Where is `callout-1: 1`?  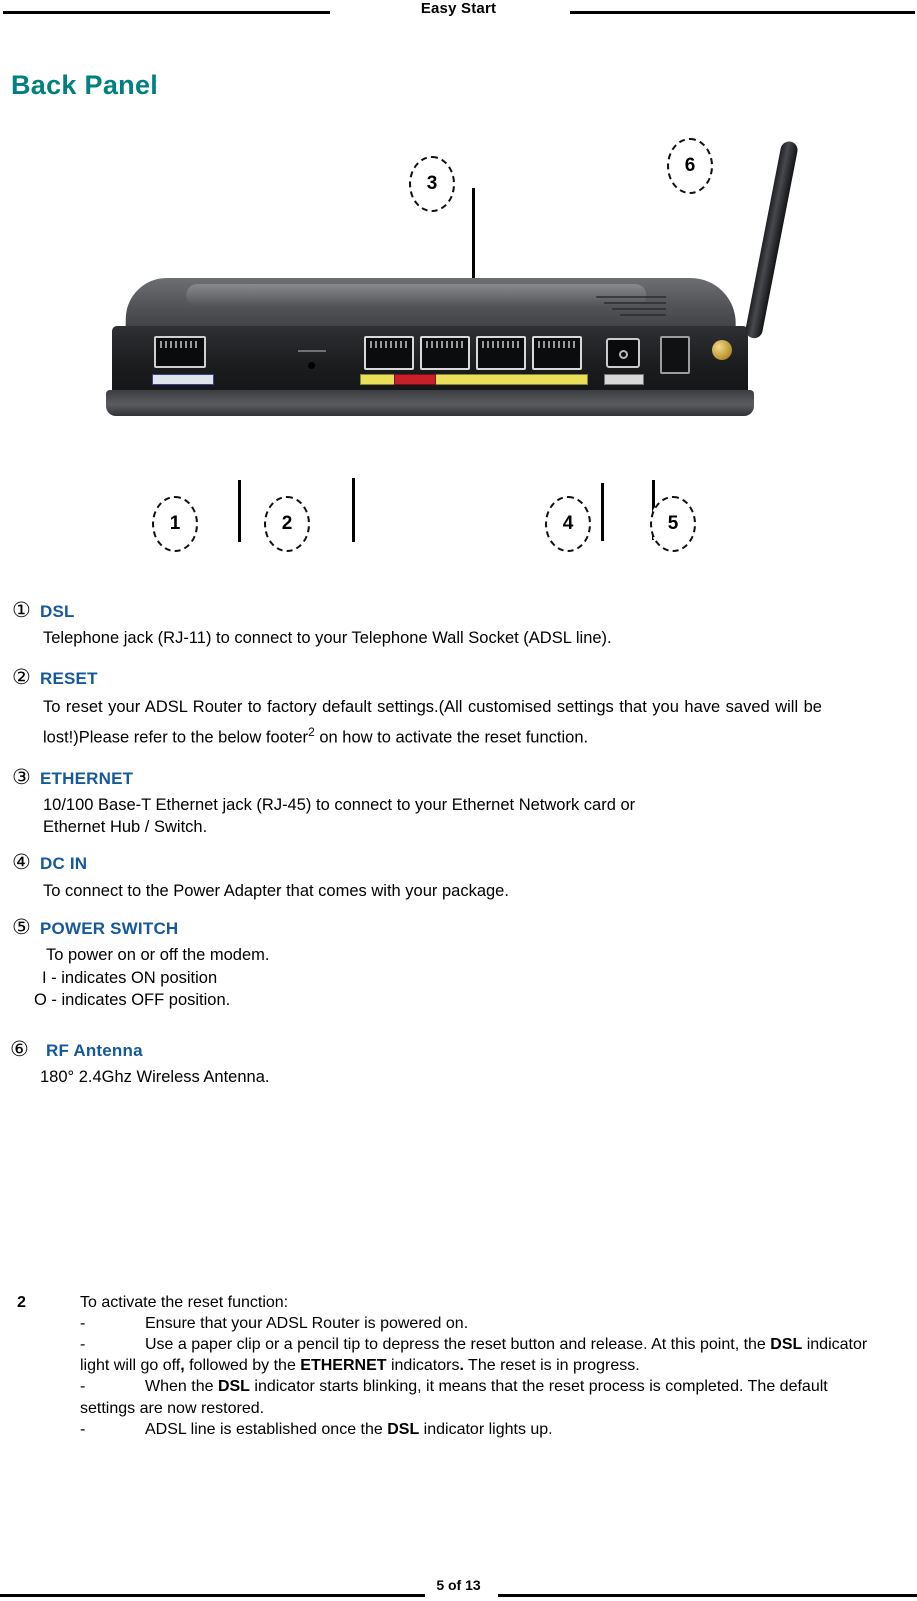 callout-1: 1 is located at coordinates (175, 524).